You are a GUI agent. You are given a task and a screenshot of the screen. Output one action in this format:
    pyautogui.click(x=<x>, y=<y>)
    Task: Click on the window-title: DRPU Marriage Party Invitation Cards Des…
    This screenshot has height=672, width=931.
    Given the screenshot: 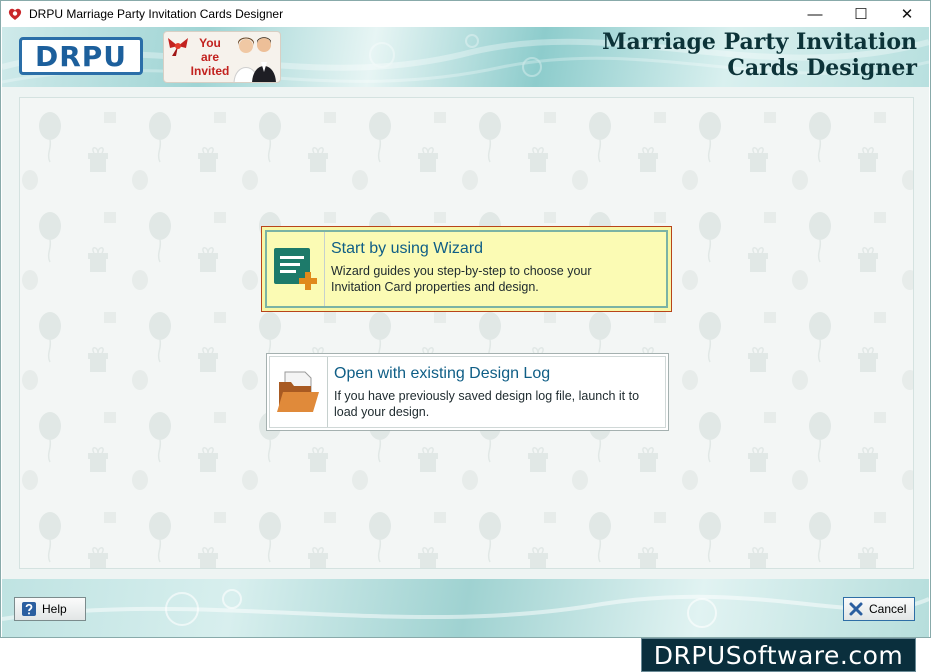 What is the action you would take?
    pyautogui.click(x=156, y=14)
    